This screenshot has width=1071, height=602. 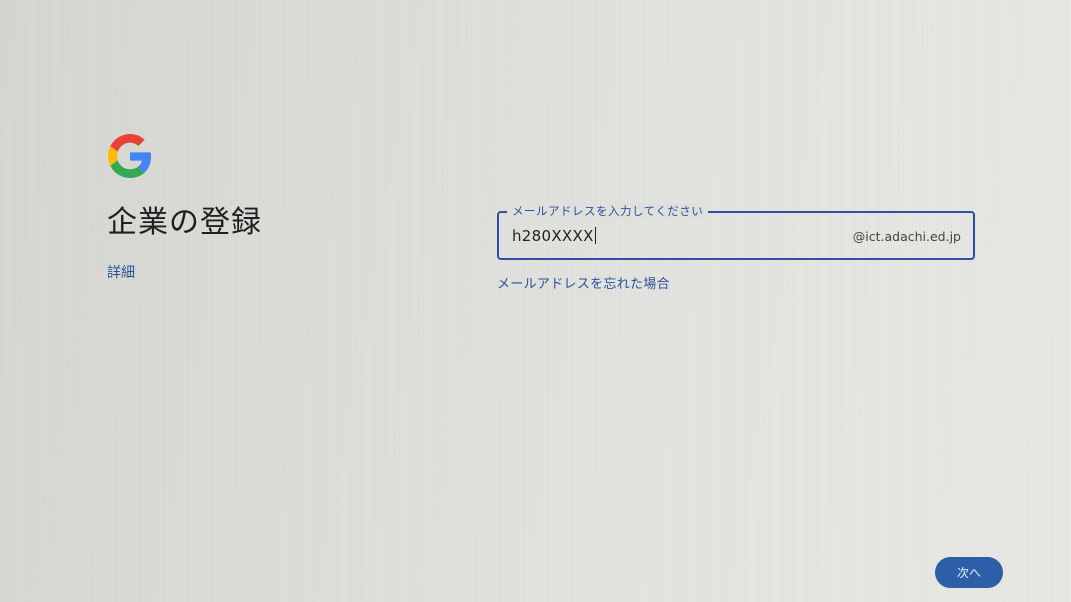 I want to click on details-link: 詳細, so click(x=121, y=272).